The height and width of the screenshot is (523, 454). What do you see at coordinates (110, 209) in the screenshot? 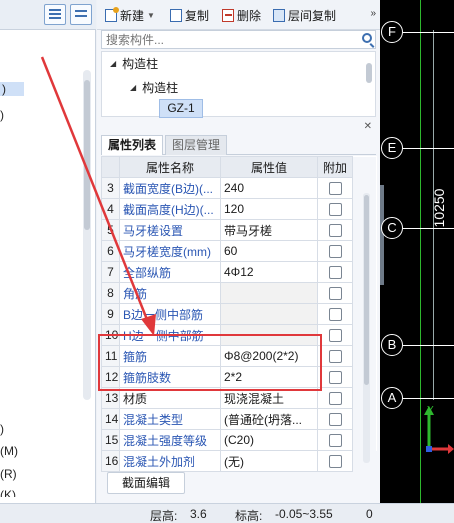
I see `row-index: 4` at bounding box center [110, 209].